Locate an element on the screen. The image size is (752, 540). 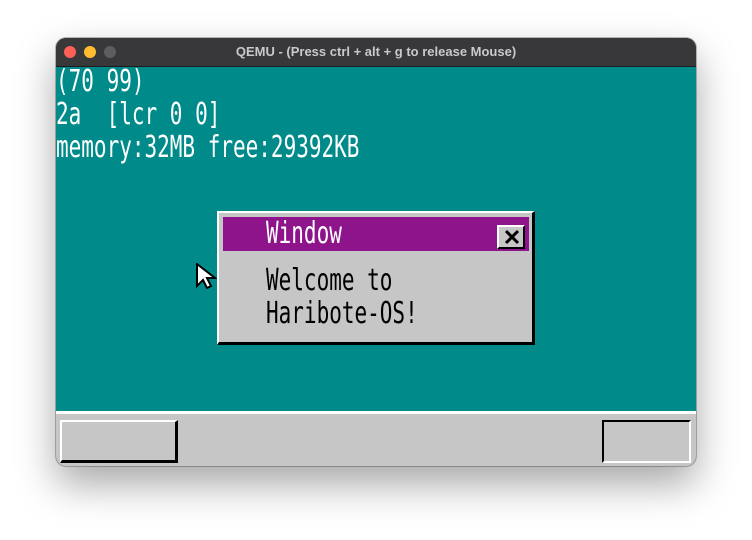
haribote-window: Window Welcome to Haribote-OS! is located at coordinates (376, 278).